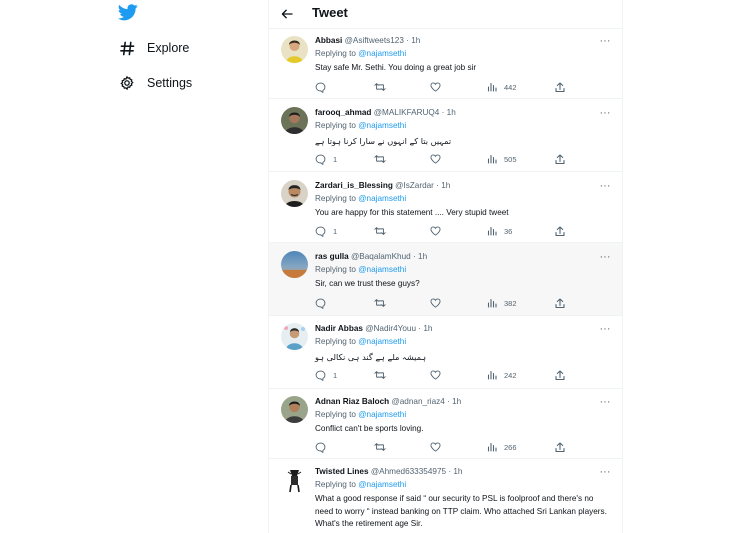 This screenshot has height=533, width=740. What do you see at coordinates (381, 256) in the screenshot?
I see `author-handle: @BaqalamKhud` at bounding box center [381, 256].